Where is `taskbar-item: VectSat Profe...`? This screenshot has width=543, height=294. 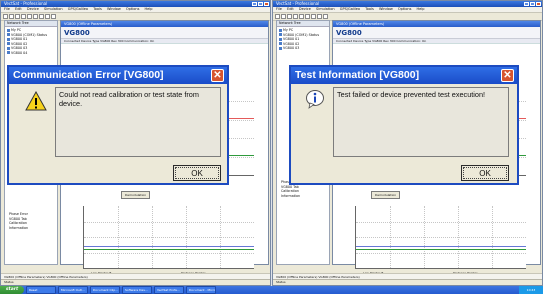
taskbar-item: VectSat Profe... is located at coordinates (169, 290).